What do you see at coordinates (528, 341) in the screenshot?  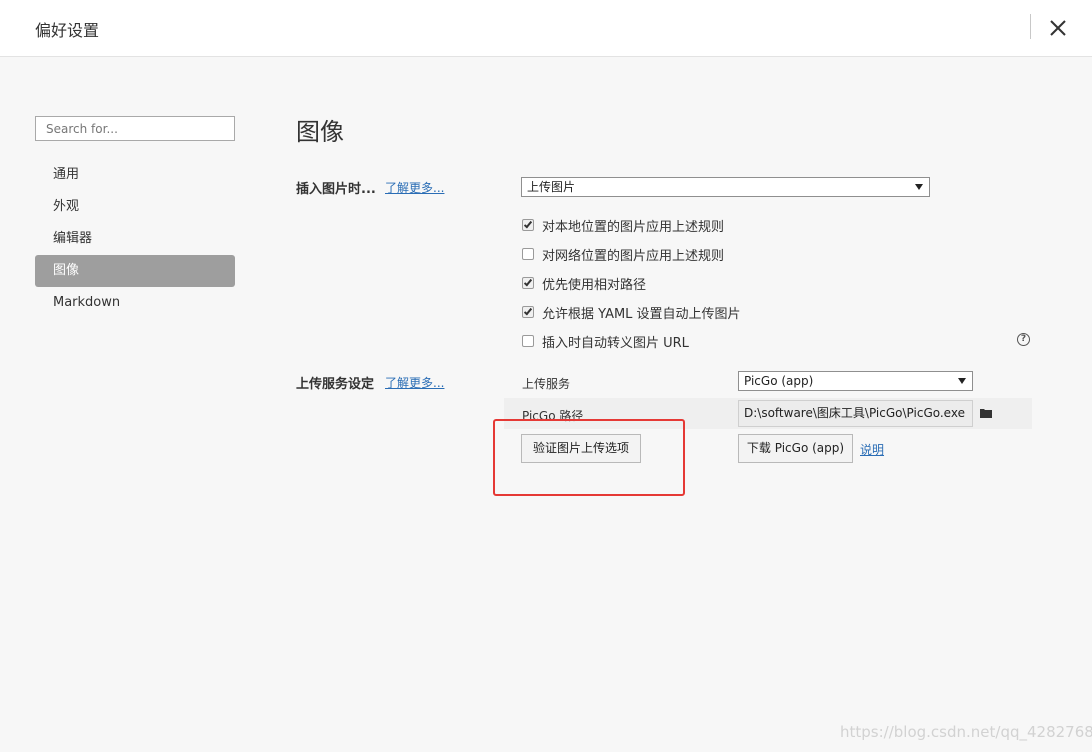 I see `checkbox-escape-url` at bounding box center [528, 341].